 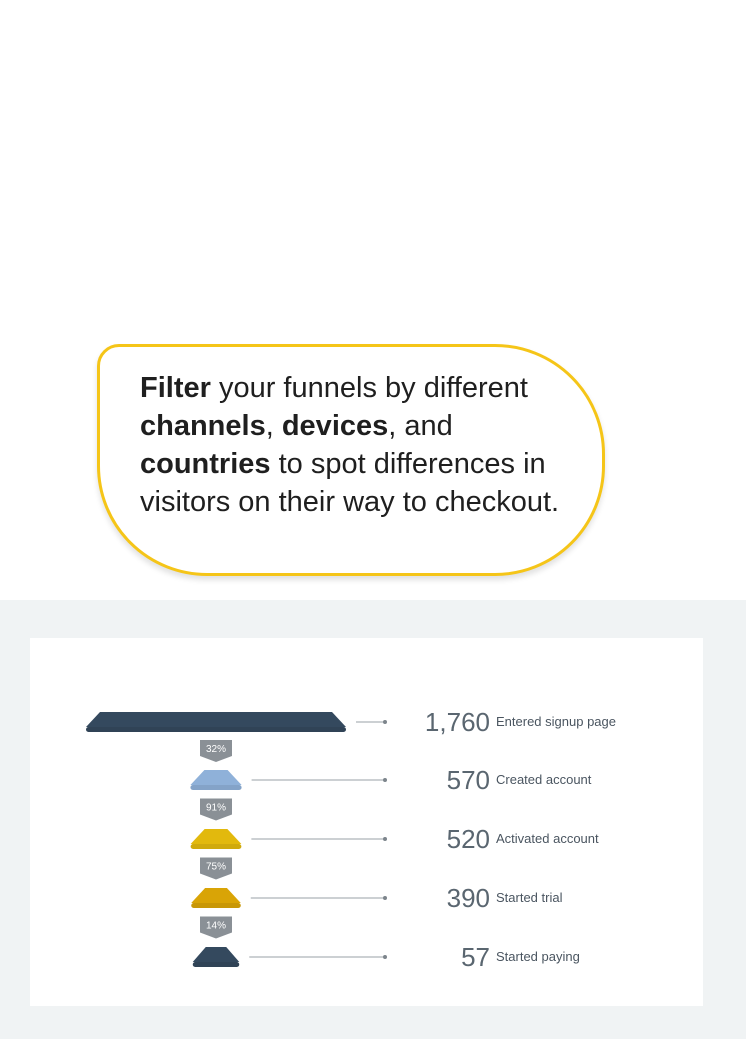 I want to click on callout-keyword: Filter, so click(x=175, y=388).